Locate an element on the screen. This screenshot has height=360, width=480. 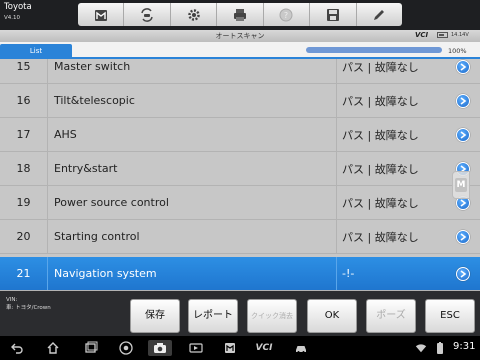
camera-icon is located at coordinates (160, 348).